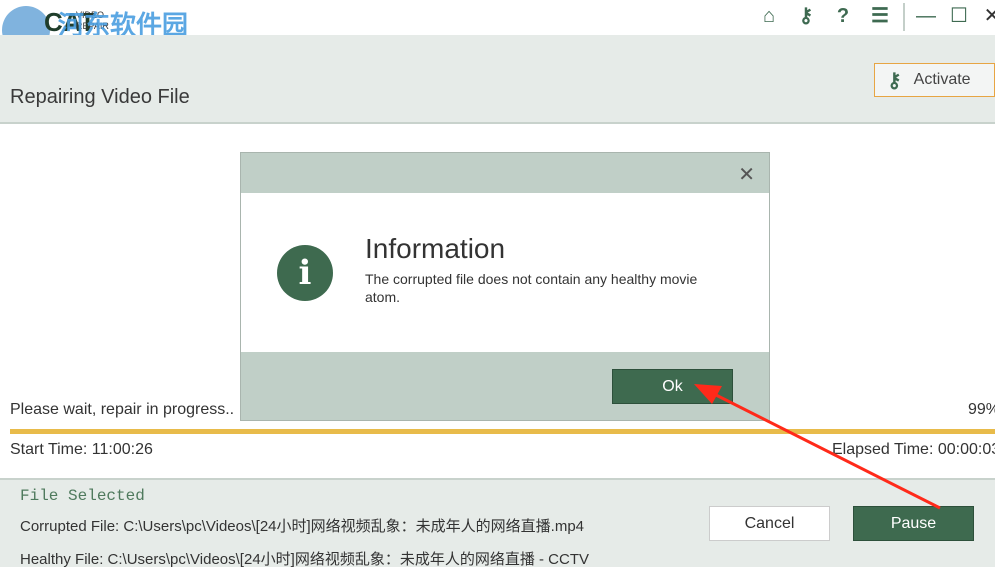 Image resolution: width=995 pixels, height=569 pixels. What do you see at coordinates (81, 449) in the screenshot?
I see `start-time: Start Time: 11:00:26` at bounding box center [81, 449].